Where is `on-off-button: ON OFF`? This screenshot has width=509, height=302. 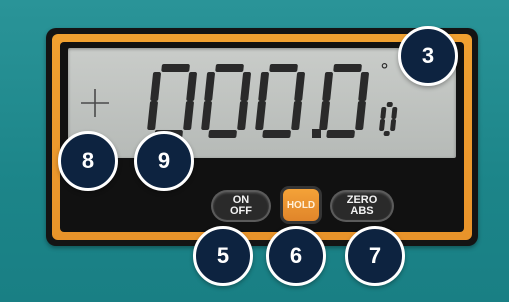
on-off-button: ON OFF is located at coordinates (241, 206).